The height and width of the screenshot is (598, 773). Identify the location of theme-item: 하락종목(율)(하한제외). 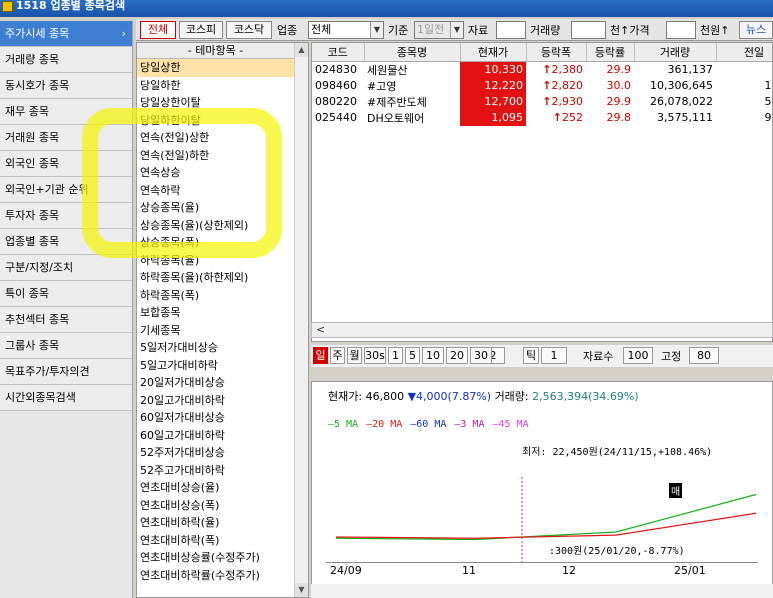
(215, 278).